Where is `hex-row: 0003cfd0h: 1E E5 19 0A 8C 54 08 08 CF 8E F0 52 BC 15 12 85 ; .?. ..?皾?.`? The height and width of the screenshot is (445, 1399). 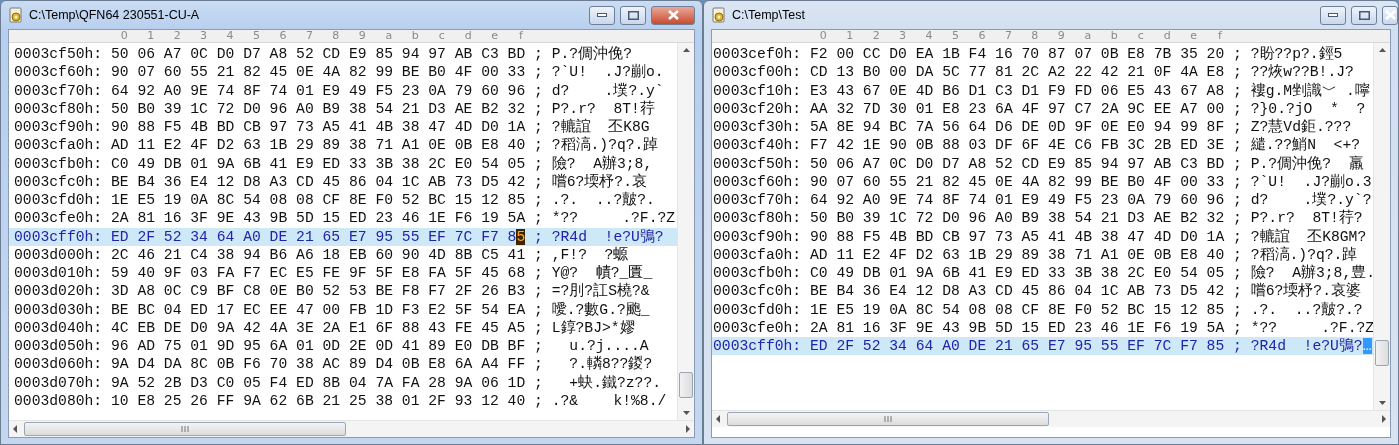
hex-row: 0003cfd0h: 1E E5 19 0A 8C 54 08 08 CF 8E F0 52 BC 15 12 85 ; .?. ..?皾?. is located at coordinates (343, 200).